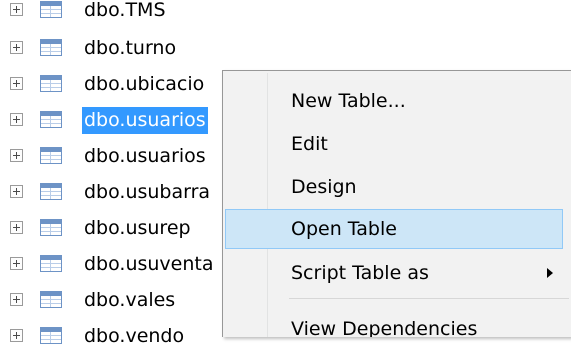  I want to click on tree-node-label: dbo.turno, so click(130, 48).